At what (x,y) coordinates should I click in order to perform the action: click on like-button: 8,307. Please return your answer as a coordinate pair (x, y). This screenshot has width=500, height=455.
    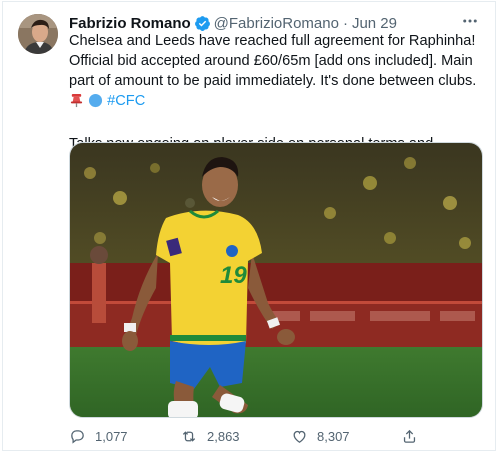
    Looking at the image, I should click on (320, 436).